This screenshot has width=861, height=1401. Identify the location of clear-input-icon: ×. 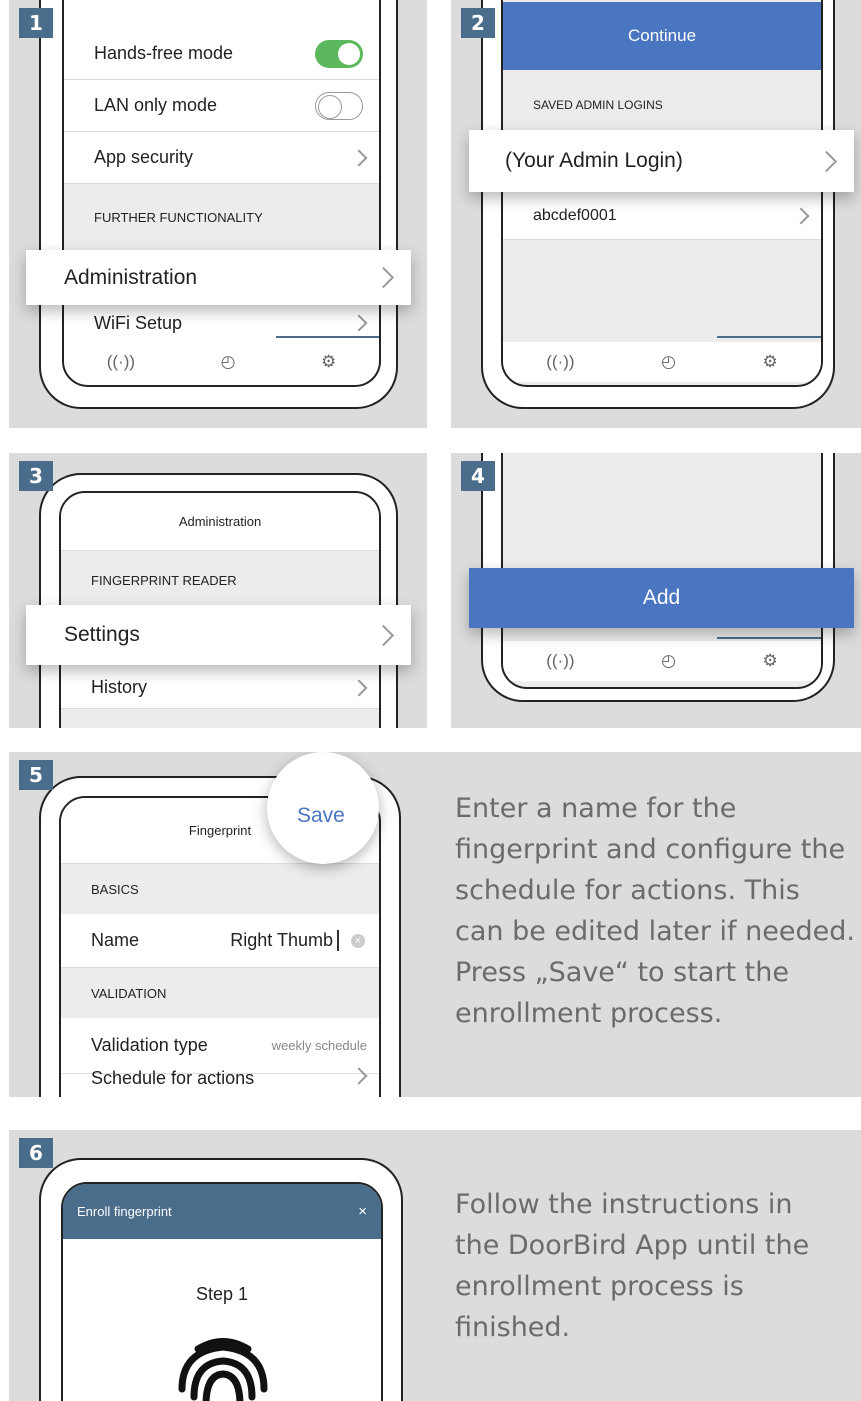
(358, 940).